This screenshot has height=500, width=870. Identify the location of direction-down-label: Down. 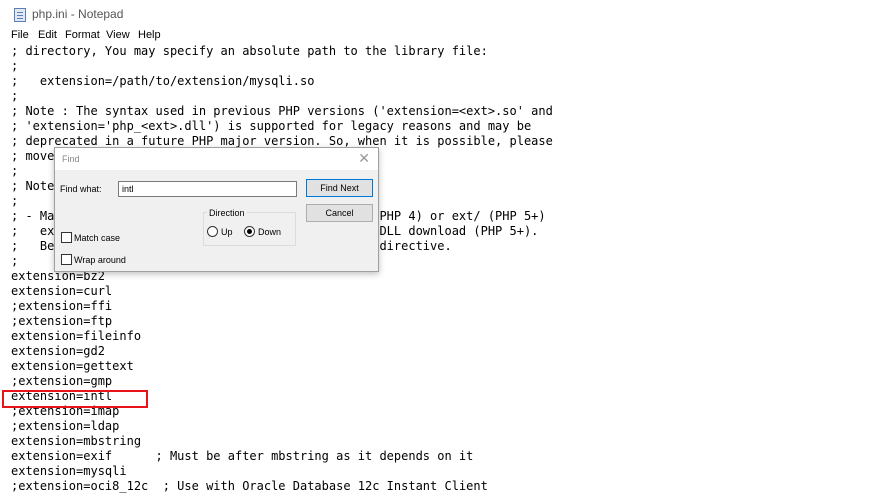
(270, 232).